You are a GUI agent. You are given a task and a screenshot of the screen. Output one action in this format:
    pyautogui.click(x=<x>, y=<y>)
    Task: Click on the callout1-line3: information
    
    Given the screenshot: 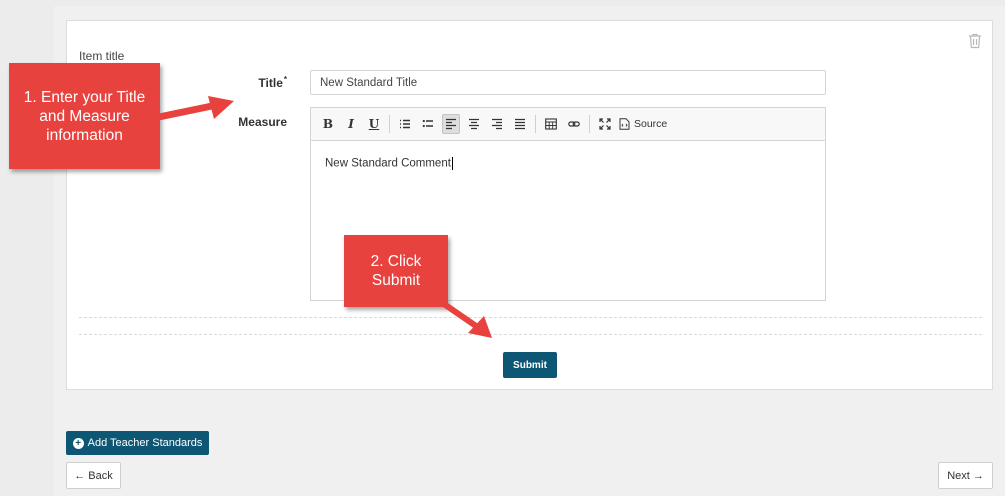 What is the action you would take?
    pyautogui.click(x=84, y=135)
    